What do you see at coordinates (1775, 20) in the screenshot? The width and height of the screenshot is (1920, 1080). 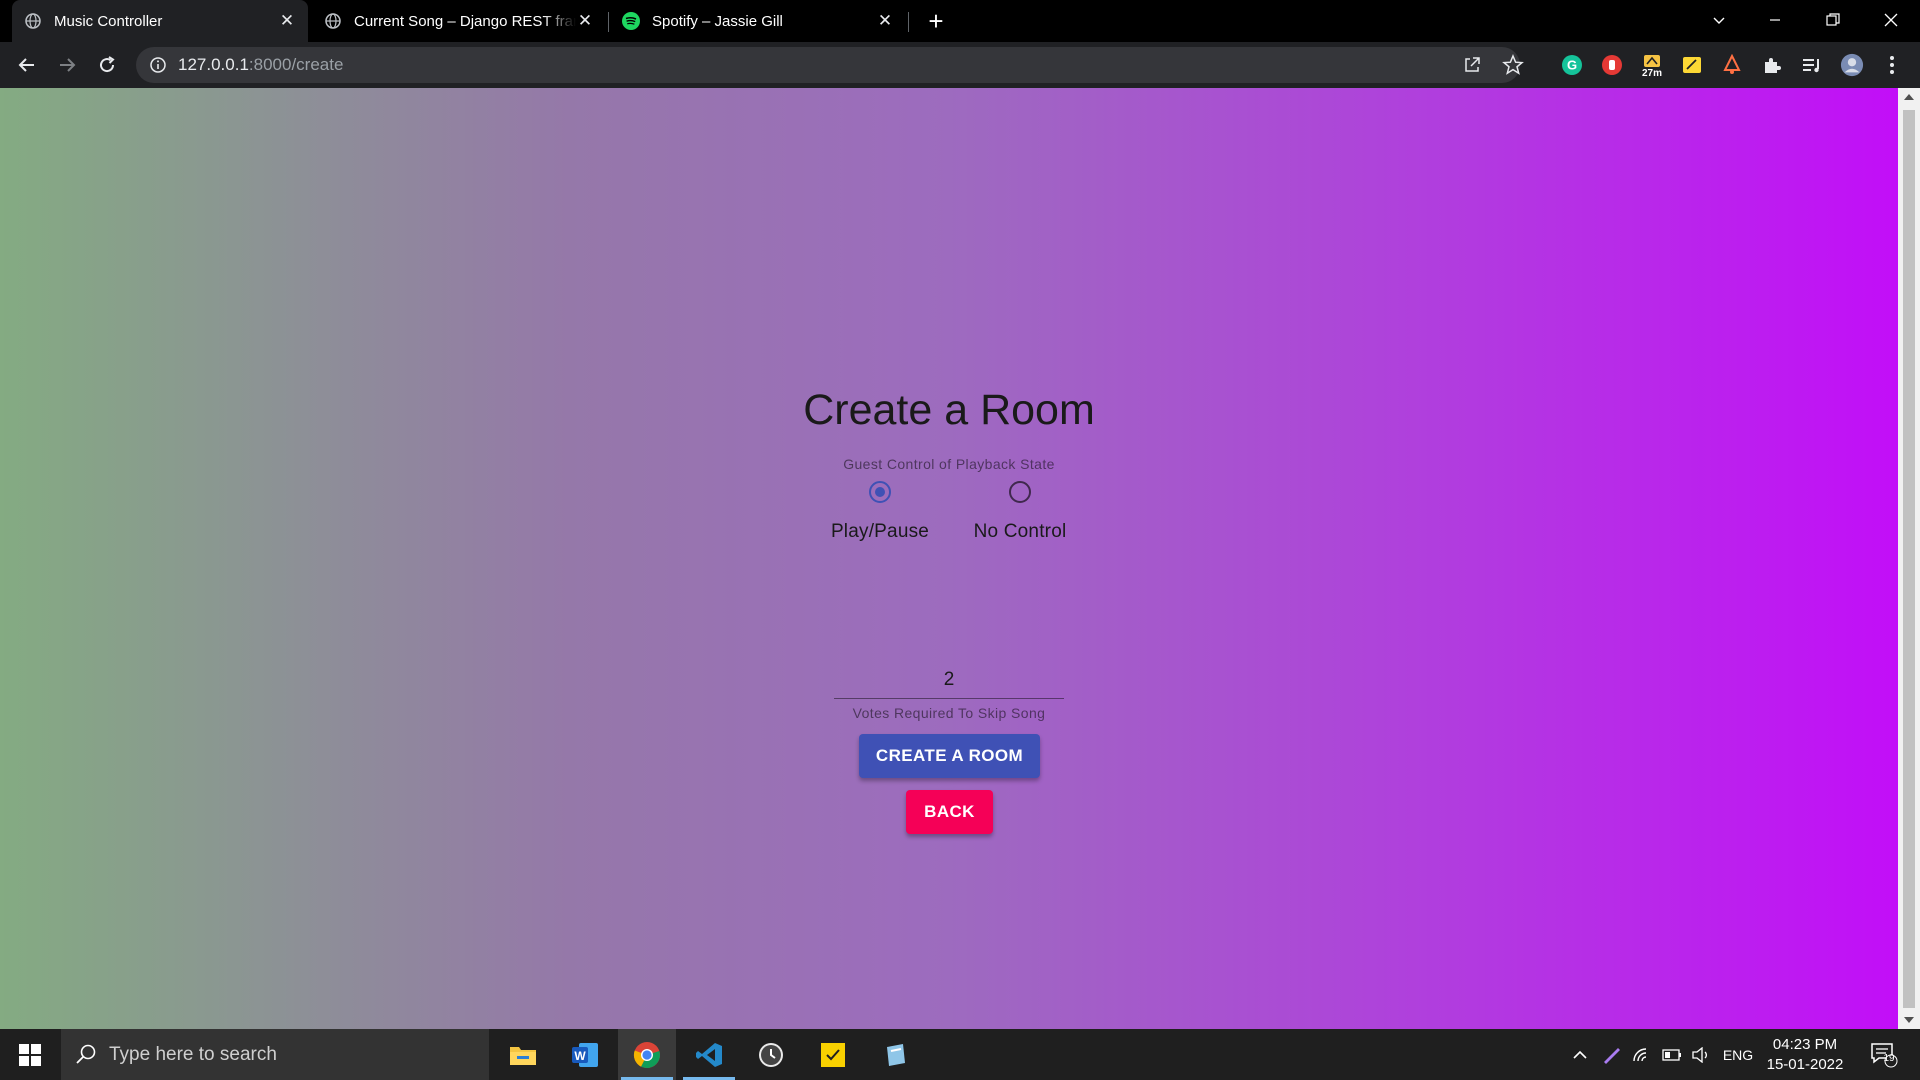 I see `minimize-button` at bounding box center [1775, 20].